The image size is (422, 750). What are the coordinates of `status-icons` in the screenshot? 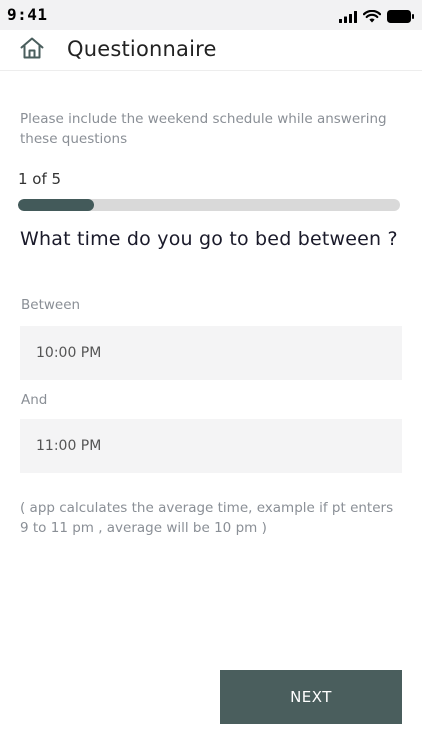 It's located at (376, 17).